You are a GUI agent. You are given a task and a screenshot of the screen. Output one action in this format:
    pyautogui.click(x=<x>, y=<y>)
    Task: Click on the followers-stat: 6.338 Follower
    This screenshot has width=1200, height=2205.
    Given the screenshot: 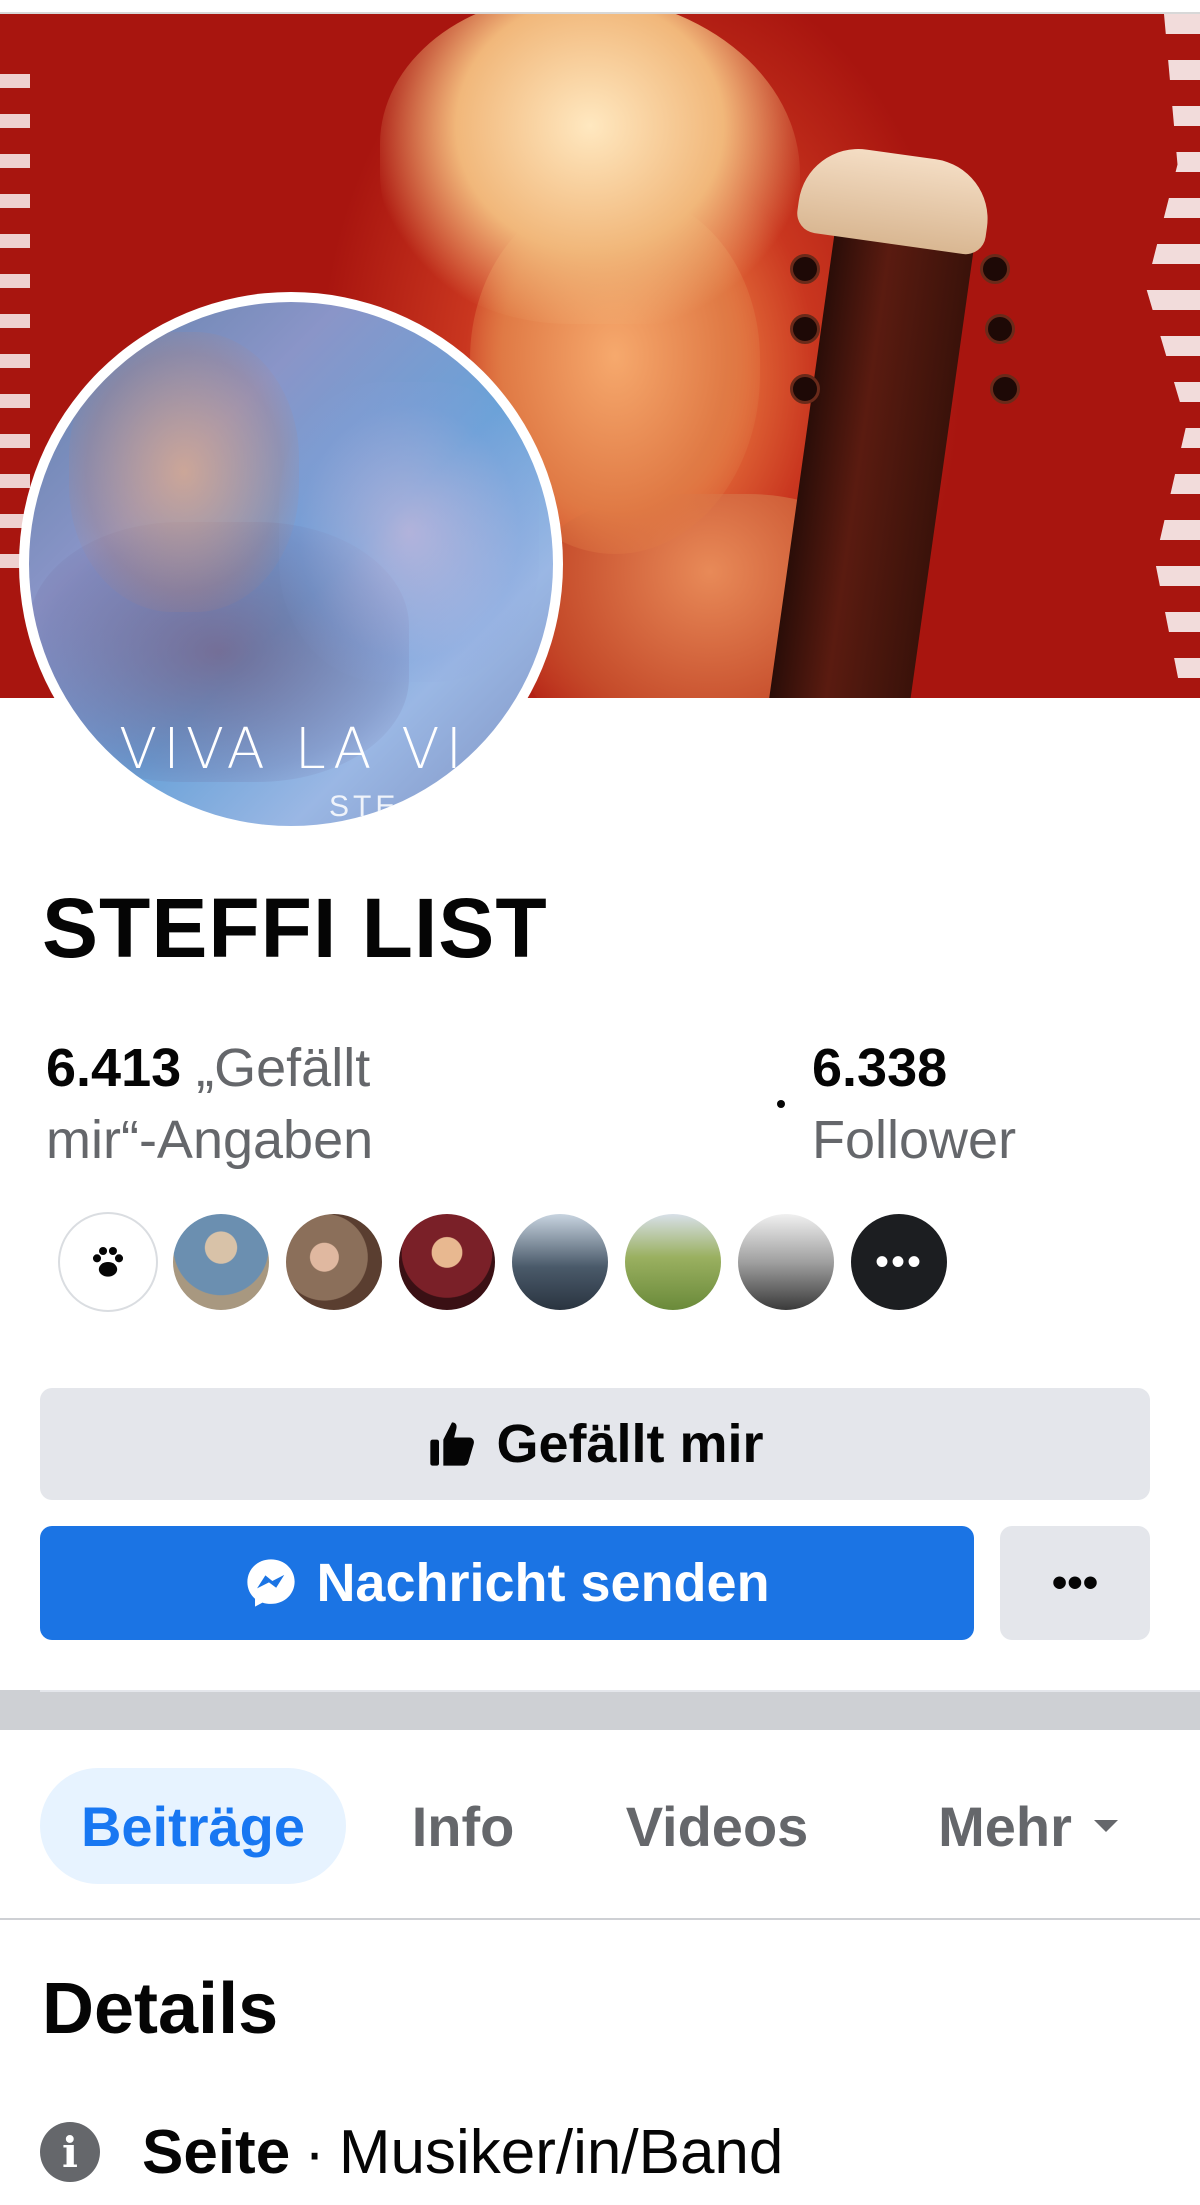 What is the action you would take?
    pyautogui.click(x=992, y=1104)
    